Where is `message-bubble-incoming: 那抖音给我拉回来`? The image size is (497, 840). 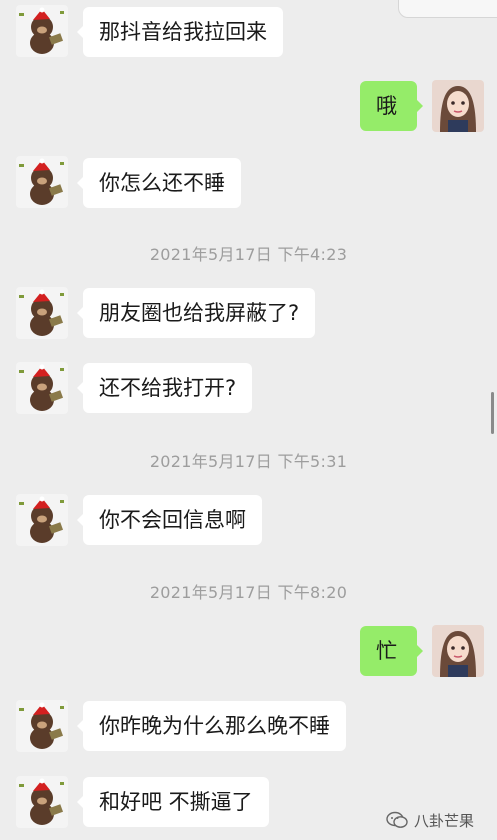 message-bubble-incoming: 那抖音给我拉回来 is located at coordinates (180, 32).